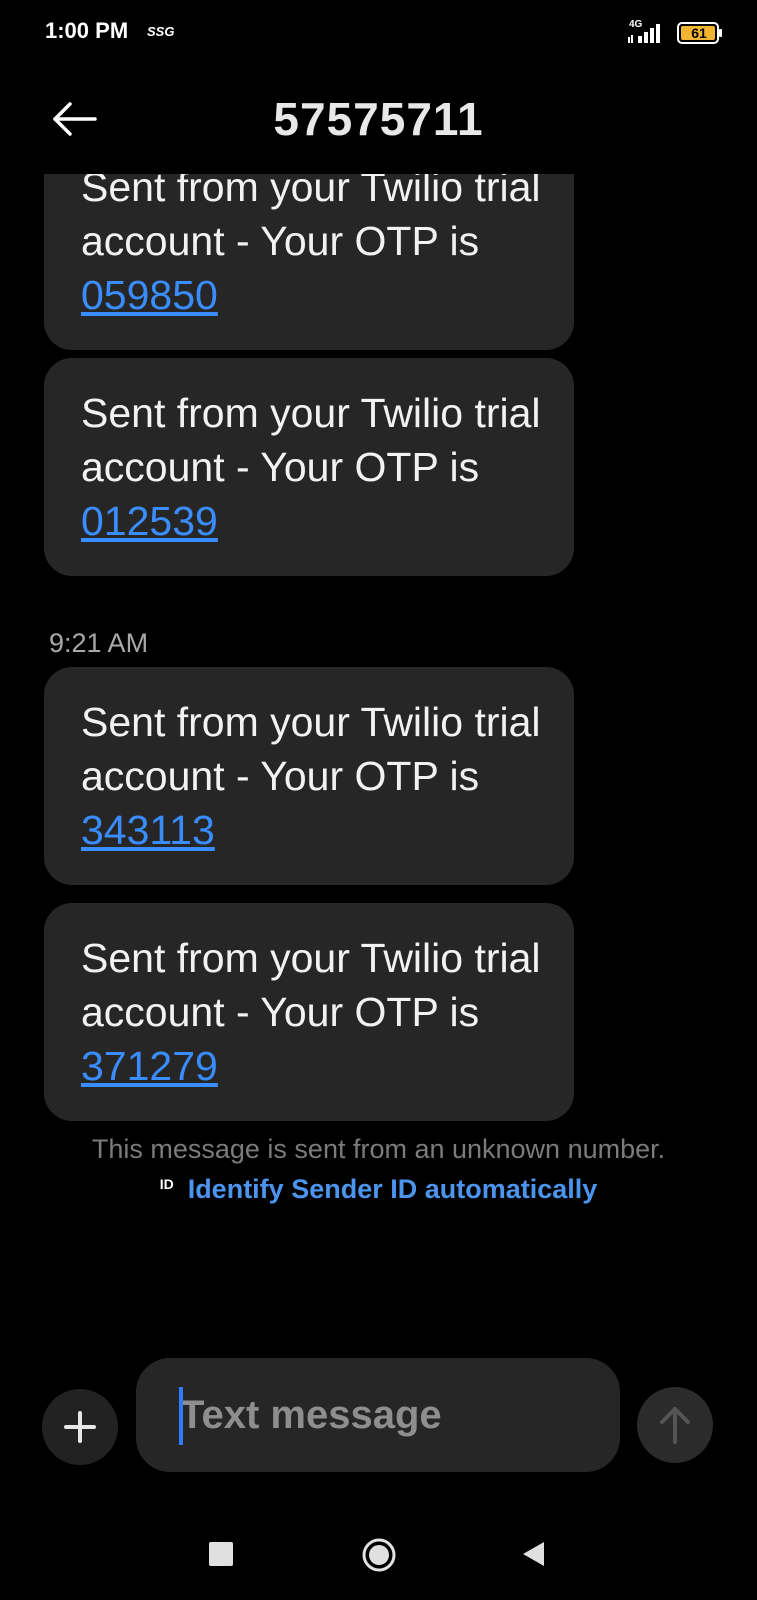 Image resolution: width=757 pixels, height=1600 pixels. I want to click on home-button, so click(379, 1555).